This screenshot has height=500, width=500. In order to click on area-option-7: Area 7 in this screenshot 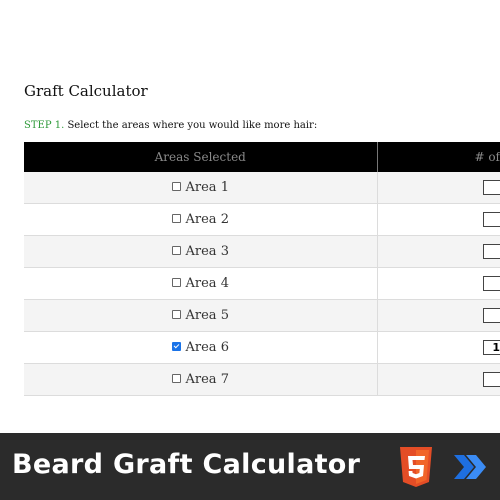, I will do `click(201, 379)`.